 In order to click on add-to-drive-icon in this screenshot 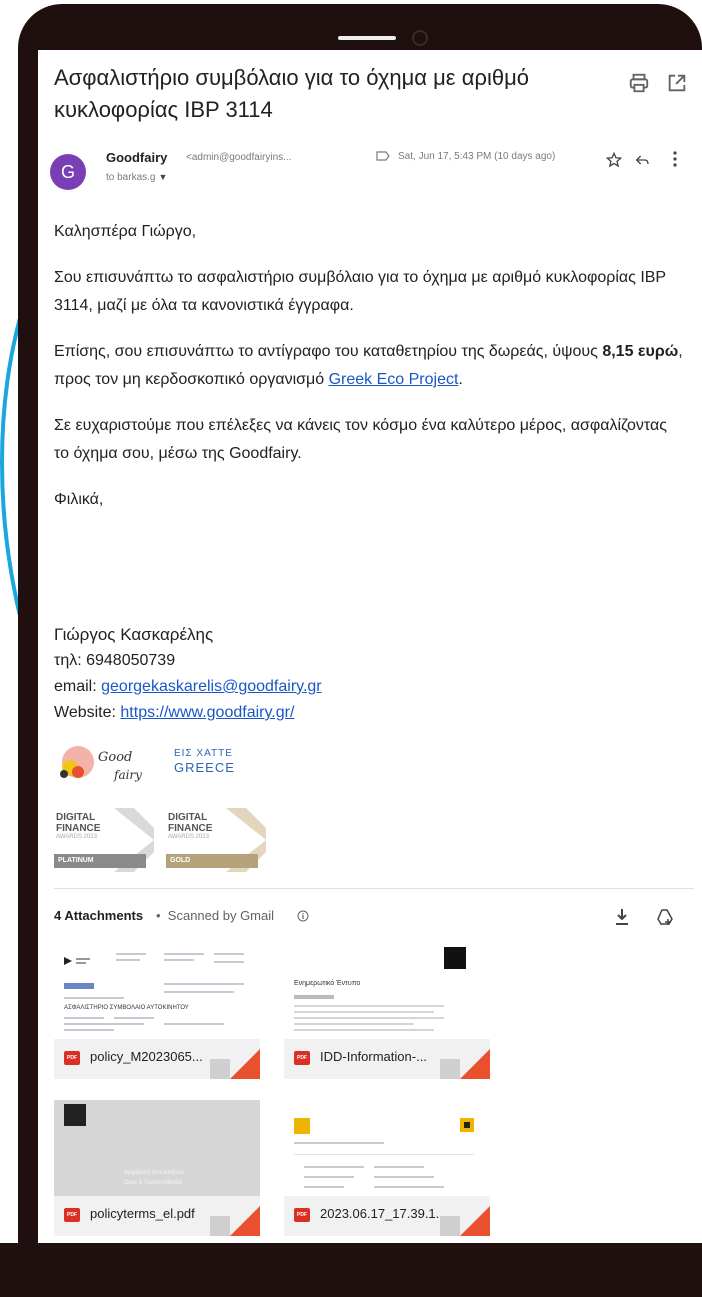, I will do `click(665, 917)`.